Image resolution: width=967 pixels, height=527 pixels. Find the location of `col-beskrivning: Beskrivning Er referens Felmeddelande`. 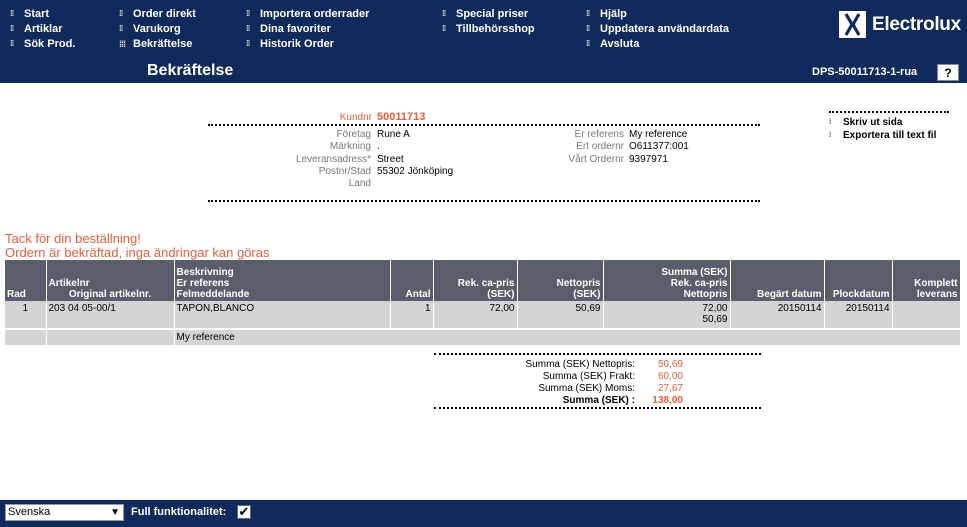

col-beskrivning: Beskrivning Er referens Felmeddelande is located at coordinates (282, 280).